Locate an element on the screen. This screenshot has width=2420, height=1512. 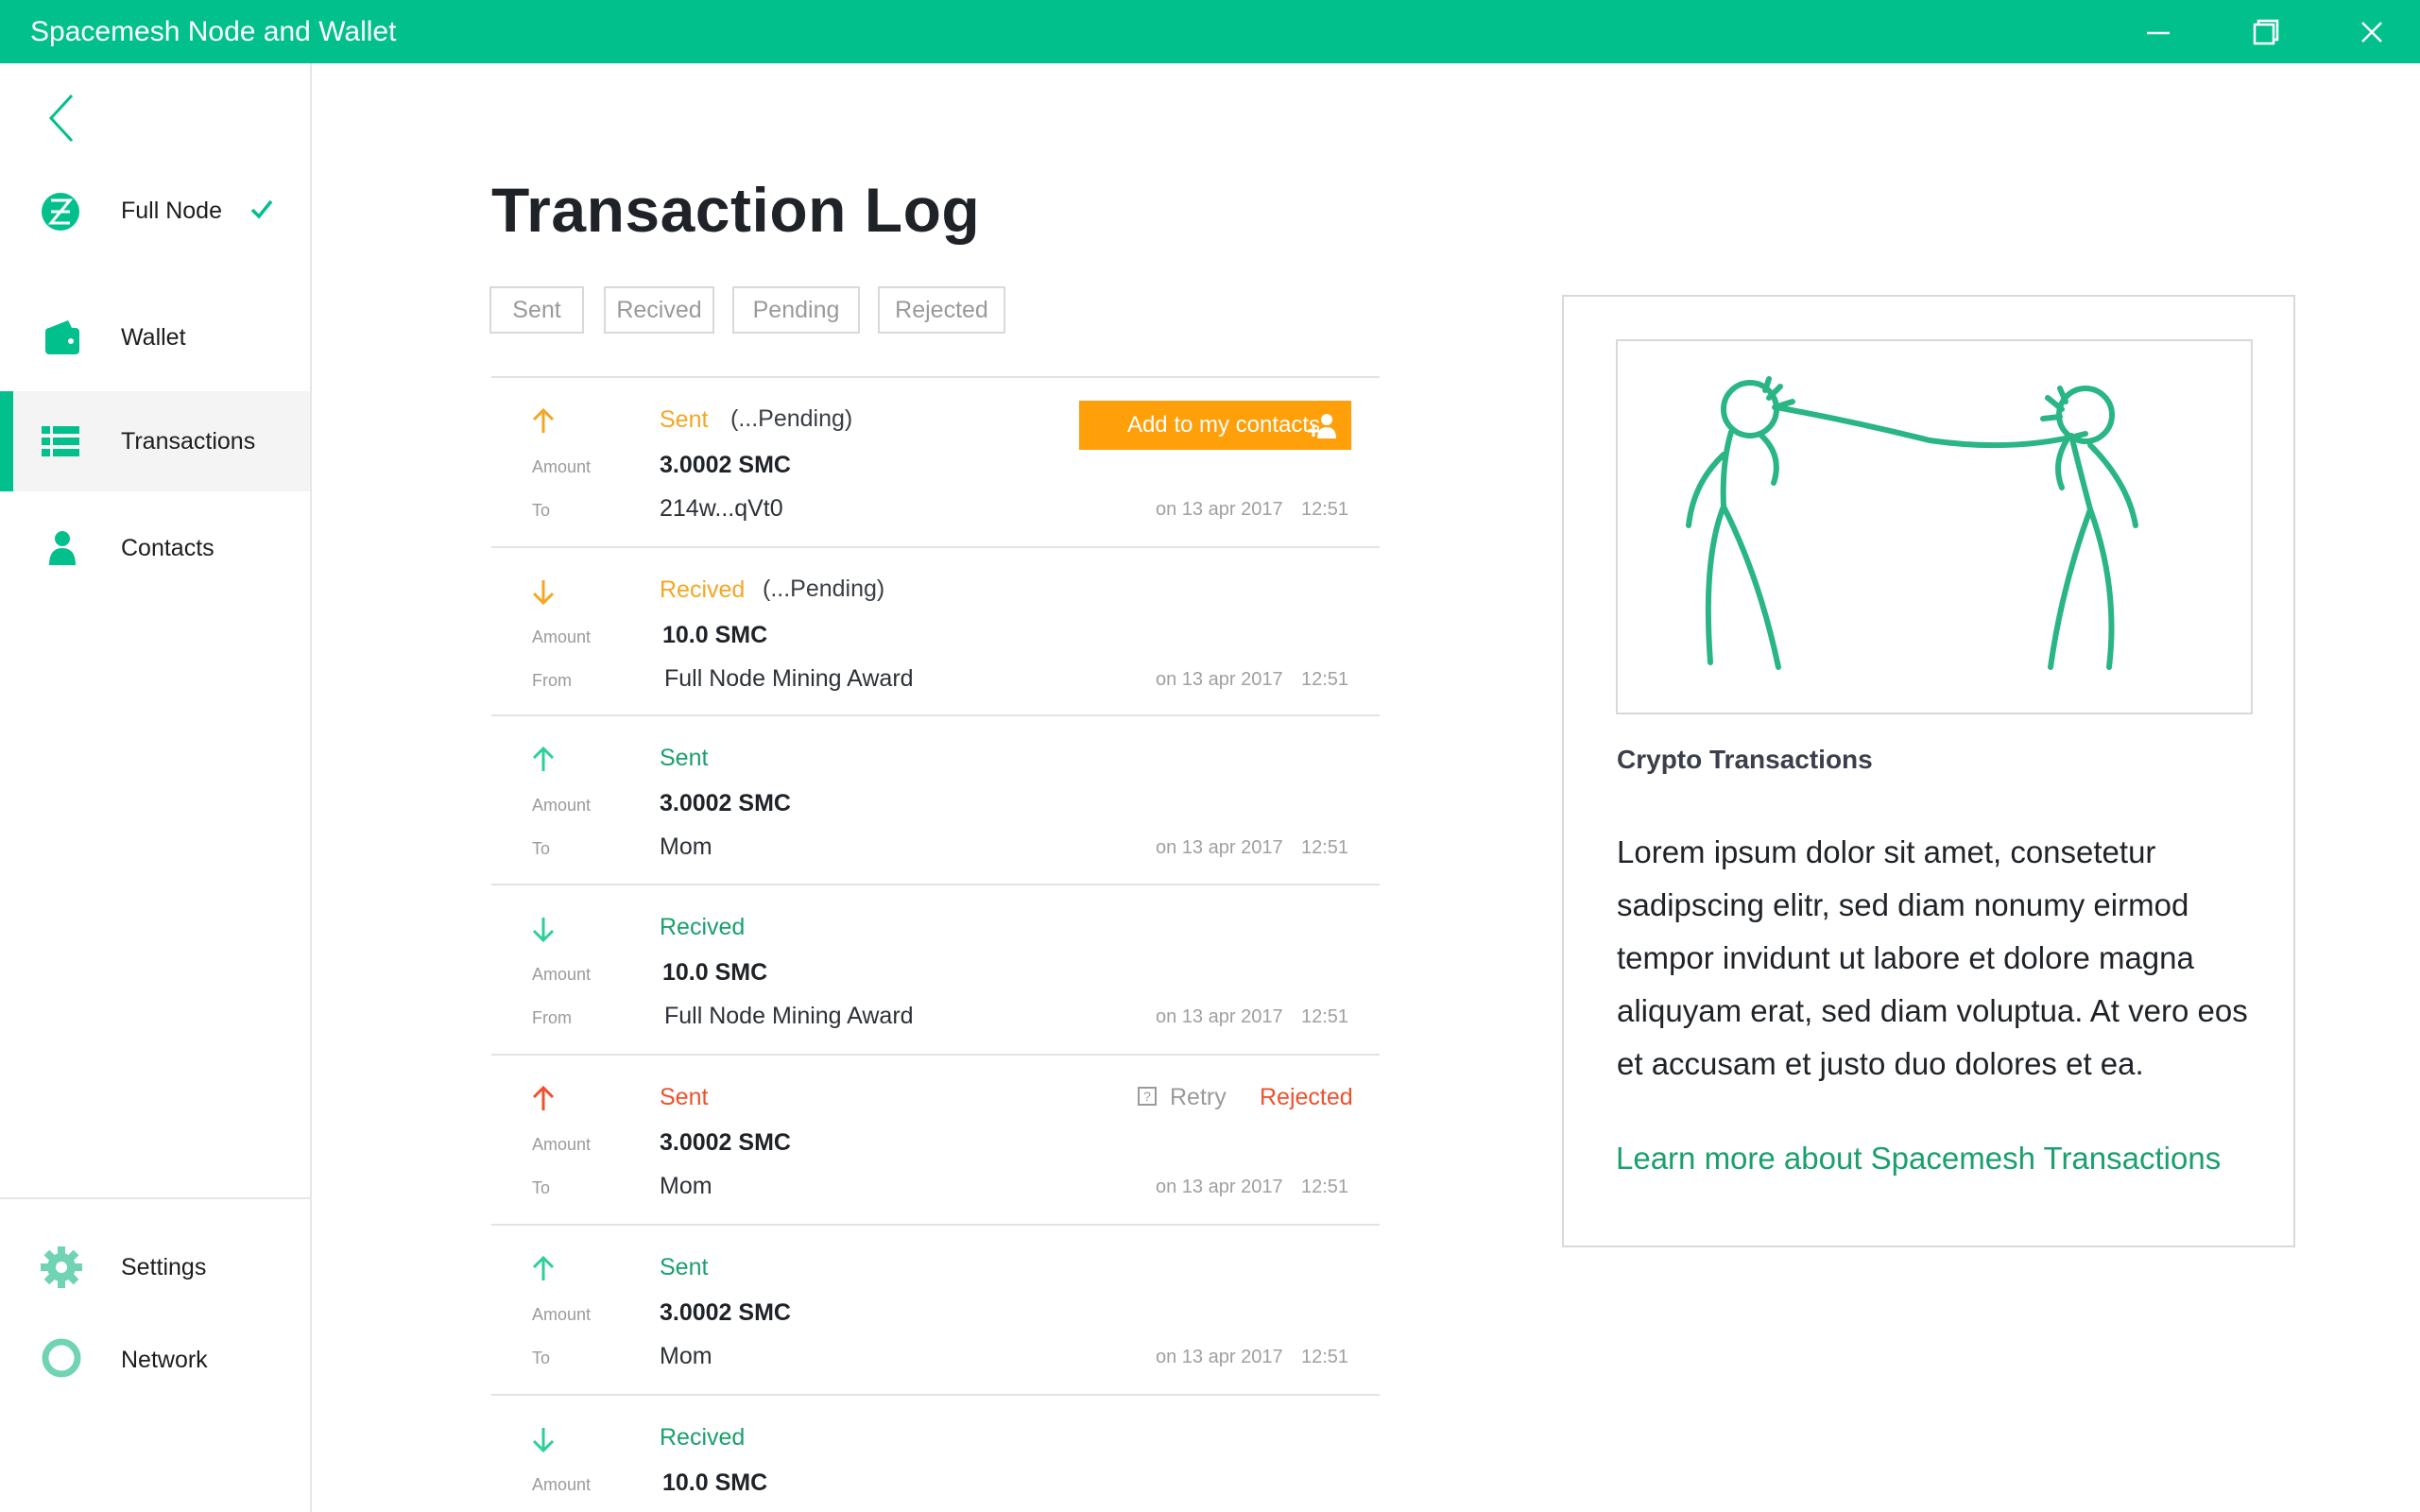
retry-icon: ? is located at coordinates (1147, 1097).